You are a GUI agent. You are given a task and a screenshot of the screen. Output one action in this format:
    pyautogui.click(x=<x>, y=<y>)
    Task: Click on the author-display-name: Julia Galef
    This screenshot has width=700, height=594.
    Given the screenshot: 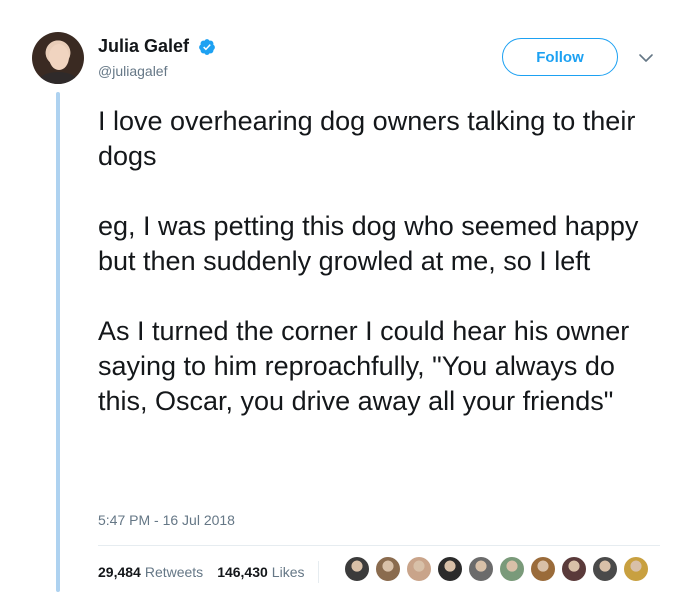 What is the action you would take?
    pyautogui.click(x=143, y=46)
    